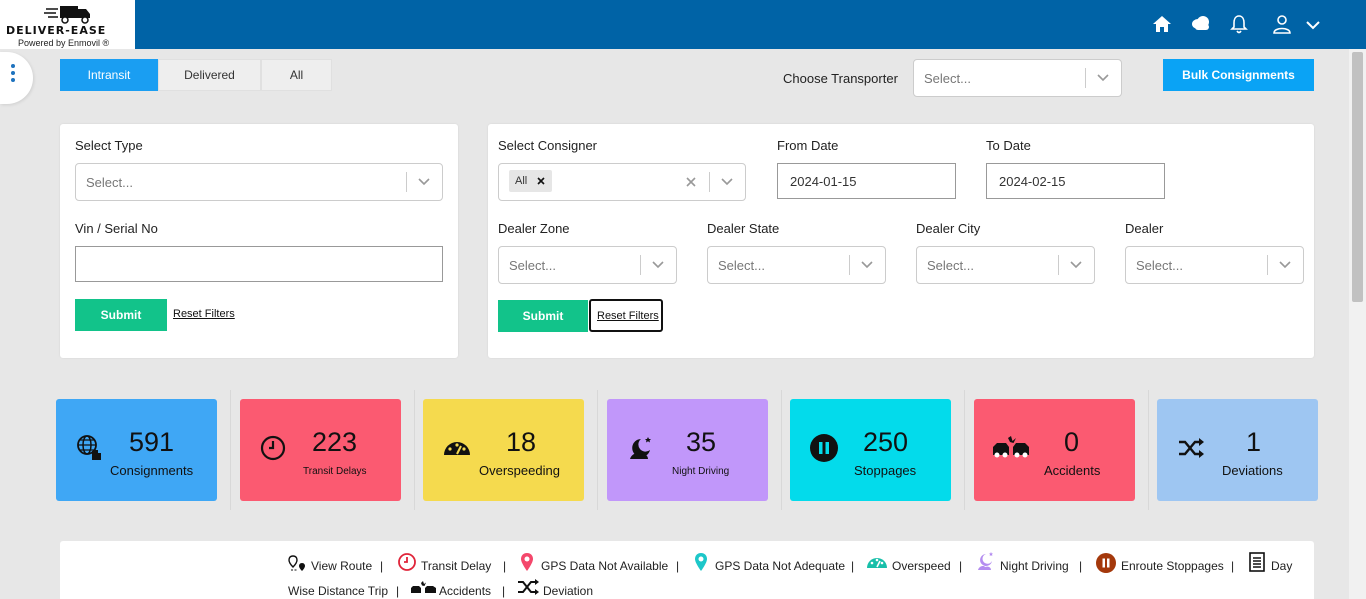 This screenshot has height=599, width=1366. Describe the element at coordinates (1282, 566) in the screenshot. I see `legend-day: Day` at that location.